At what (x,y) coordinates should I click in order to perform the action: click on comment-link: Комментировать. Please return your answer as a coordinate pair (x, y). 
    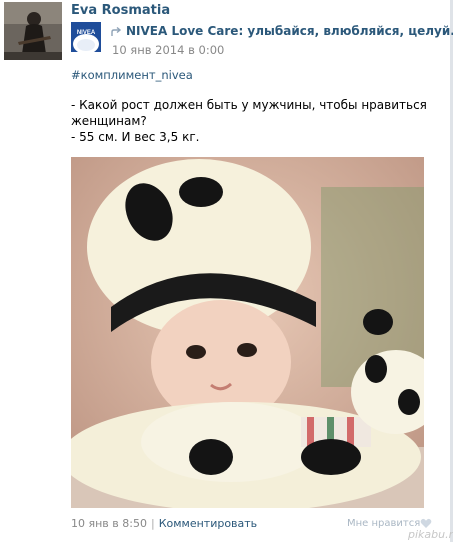
    Looking at the image, I should click on (208, 523).